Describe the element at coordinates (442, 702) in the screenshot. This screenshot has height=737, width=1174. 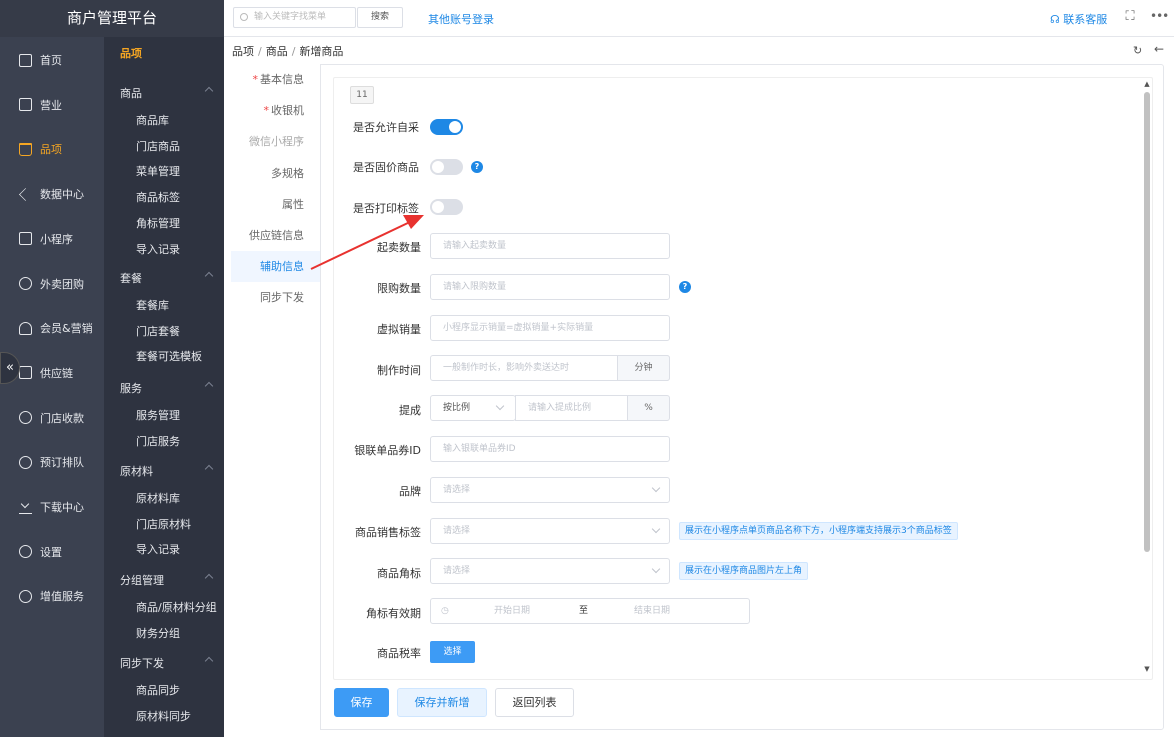
I see `save-and-new-button: 保存并新增` at that location.